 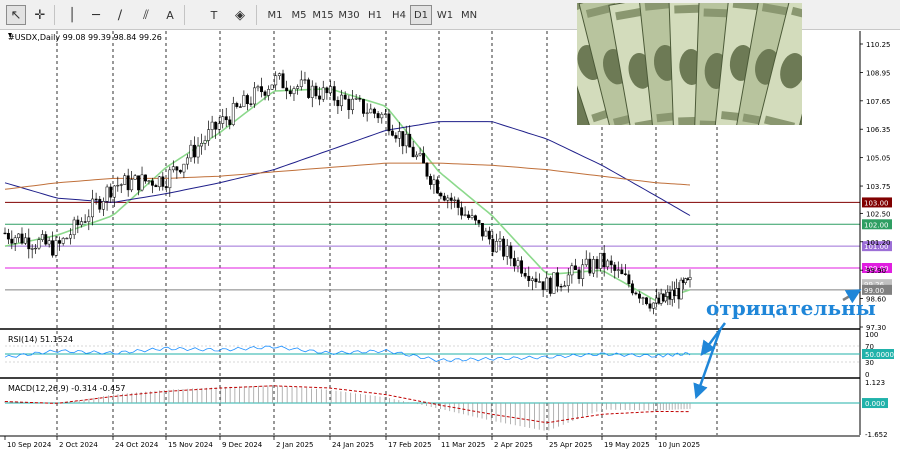 I want to click on price-tick-label: 103.75, so click(x=878, y=187).